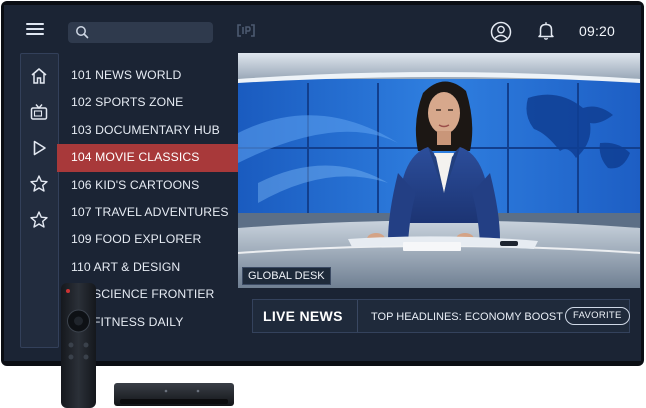 The height and width of the screenshot is (408, 646). Describe the element at coordinates (546, 31) in the screenshot. I see `bell-icon` at that location.